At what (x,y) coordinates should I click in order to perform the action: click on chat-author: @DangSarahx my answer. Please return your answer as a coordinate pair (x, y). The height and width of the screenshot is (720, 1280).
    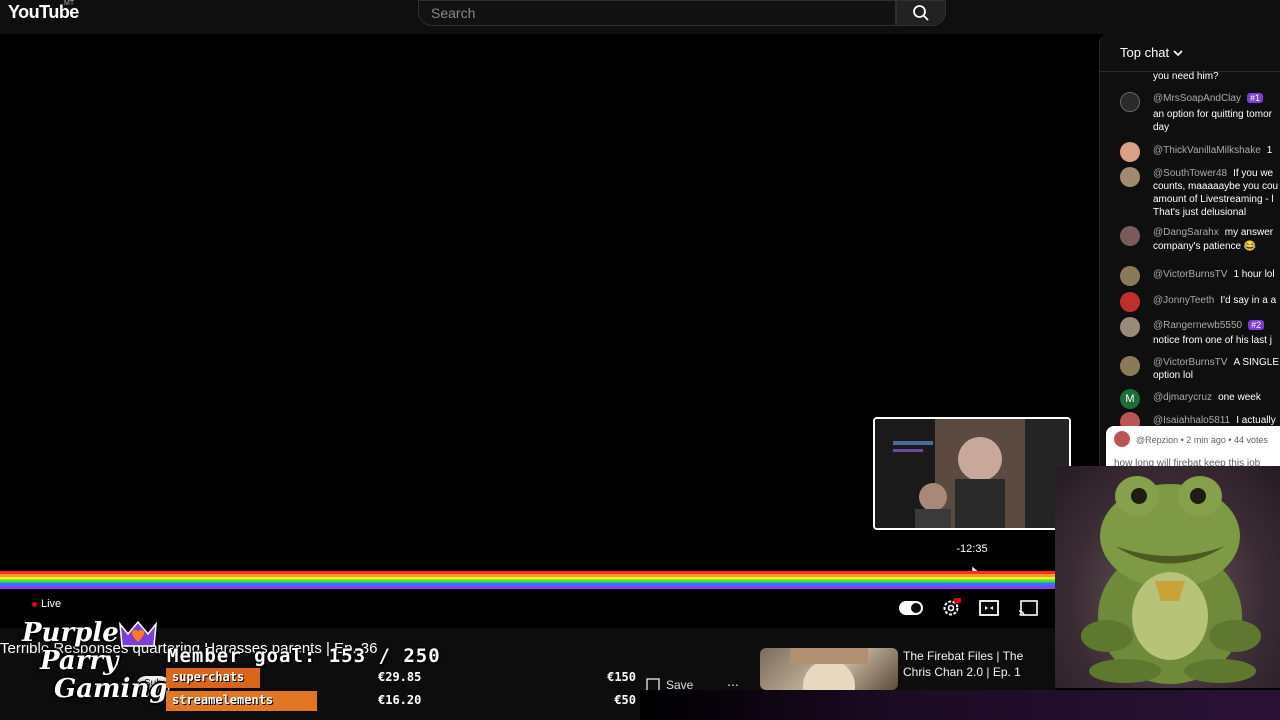
    Looking at the image, I should click on (1213, 232).